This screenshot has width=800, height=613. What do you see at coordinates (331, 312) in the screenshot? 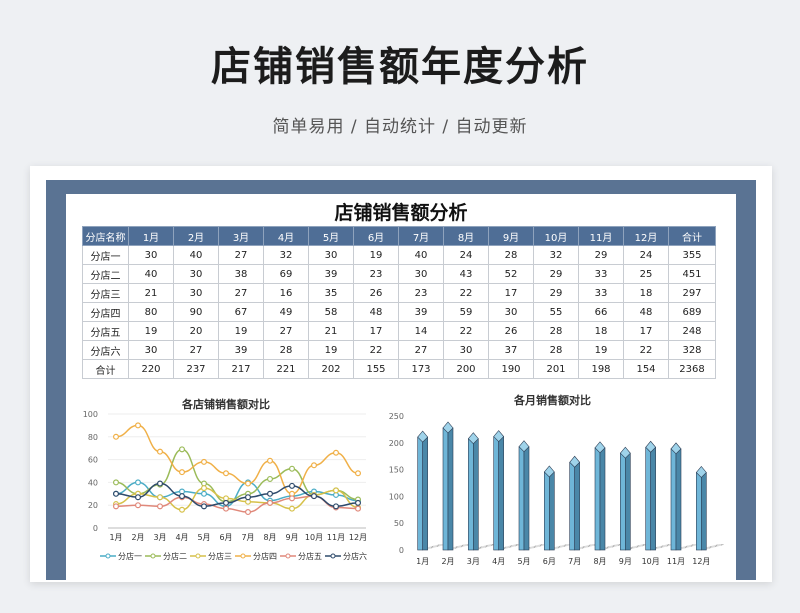
I see `table-cell: 58` at bounding box center [331, 312].